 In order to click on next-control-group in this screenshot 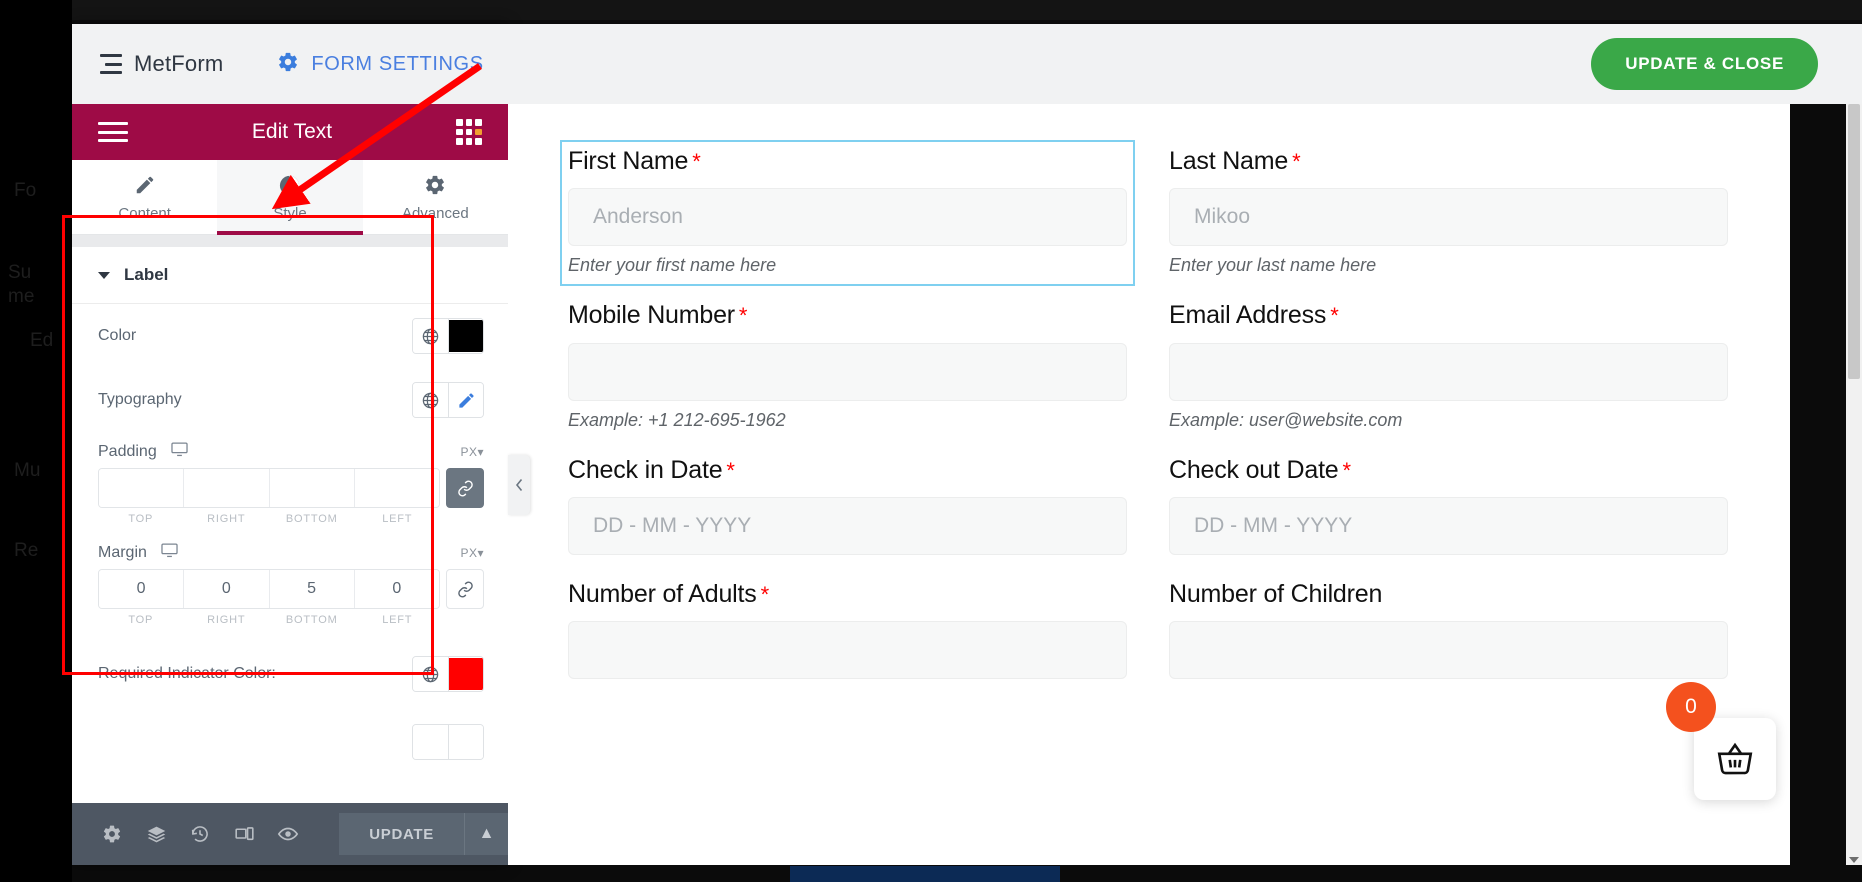, I will do `click(448, 742)`.